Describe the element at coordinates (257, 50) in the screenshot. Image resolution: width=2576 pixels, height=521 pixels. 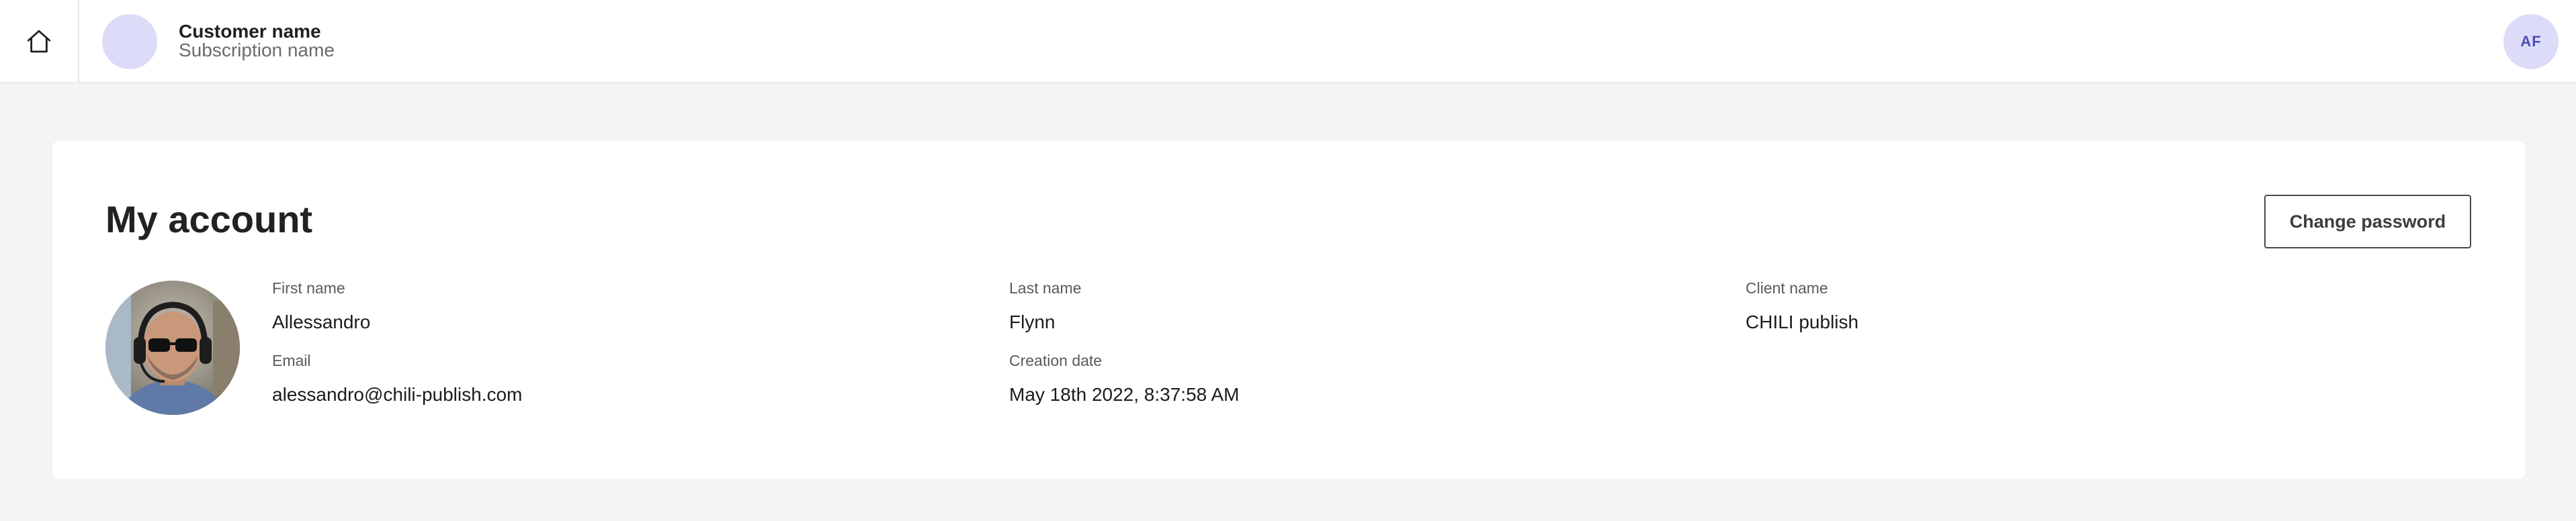
I see `subscription-name: Subscription name` at that location.